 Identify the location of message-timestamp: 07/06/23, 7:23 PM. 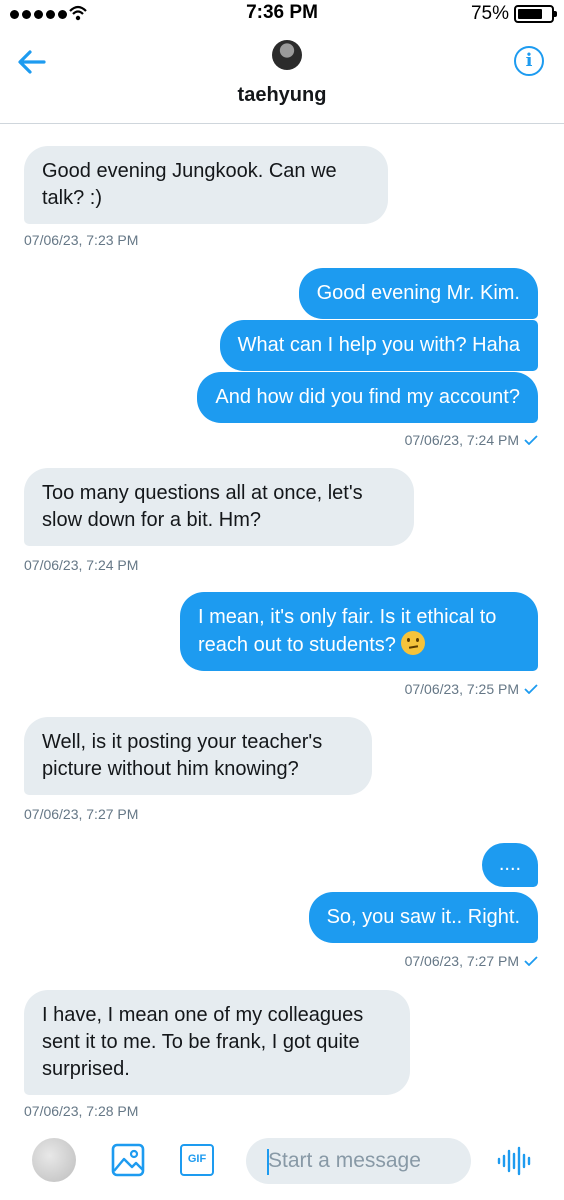
(81, 240).